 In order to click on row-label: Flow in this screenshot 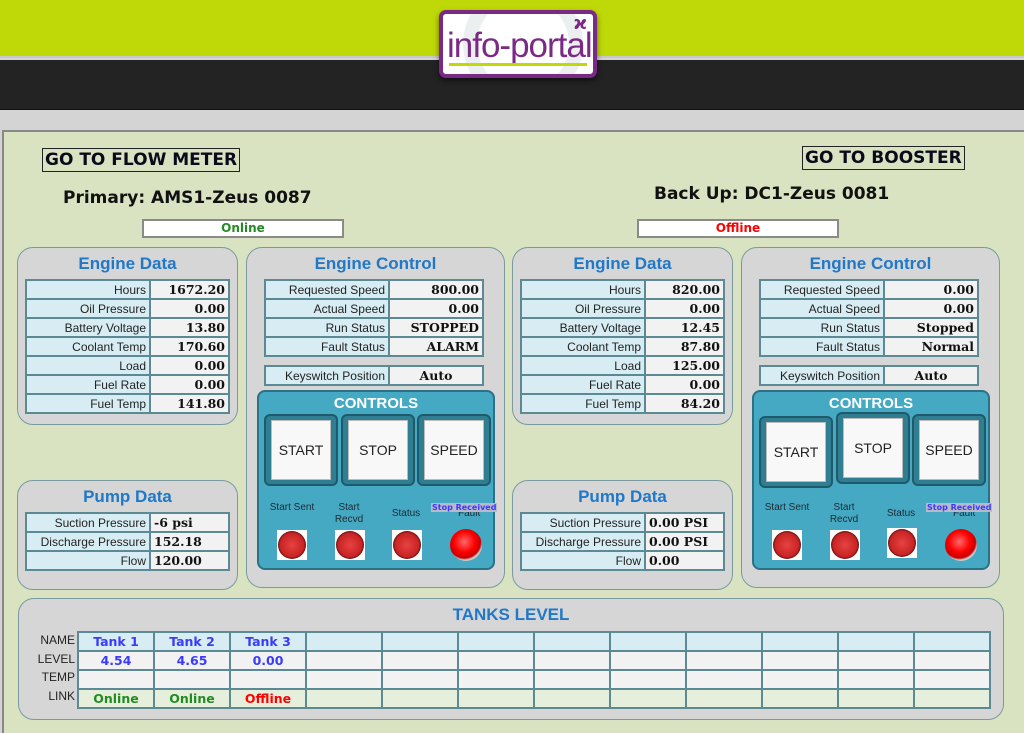, I will do `click(583, 560)`.